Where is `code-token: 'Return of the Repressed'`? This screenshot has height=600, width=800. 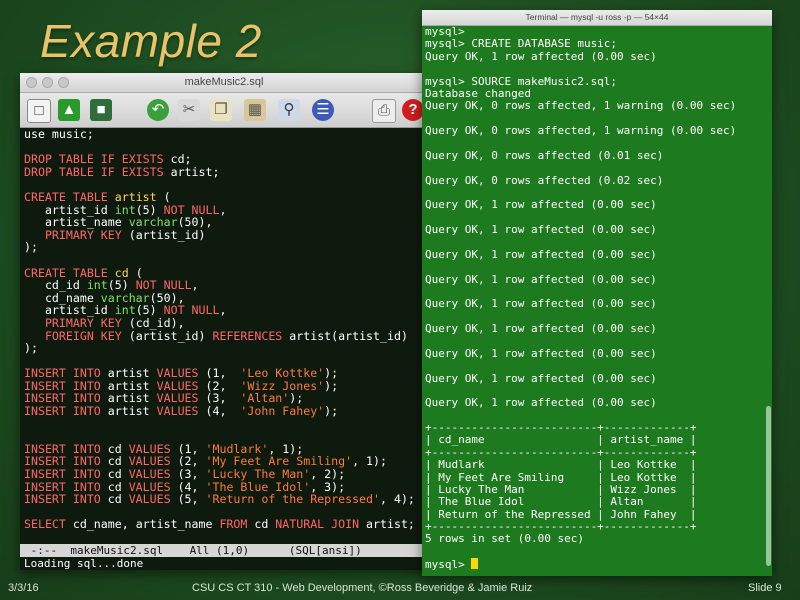 code-token: 'Return of the Repressed' is located at coordinates (293, 499).